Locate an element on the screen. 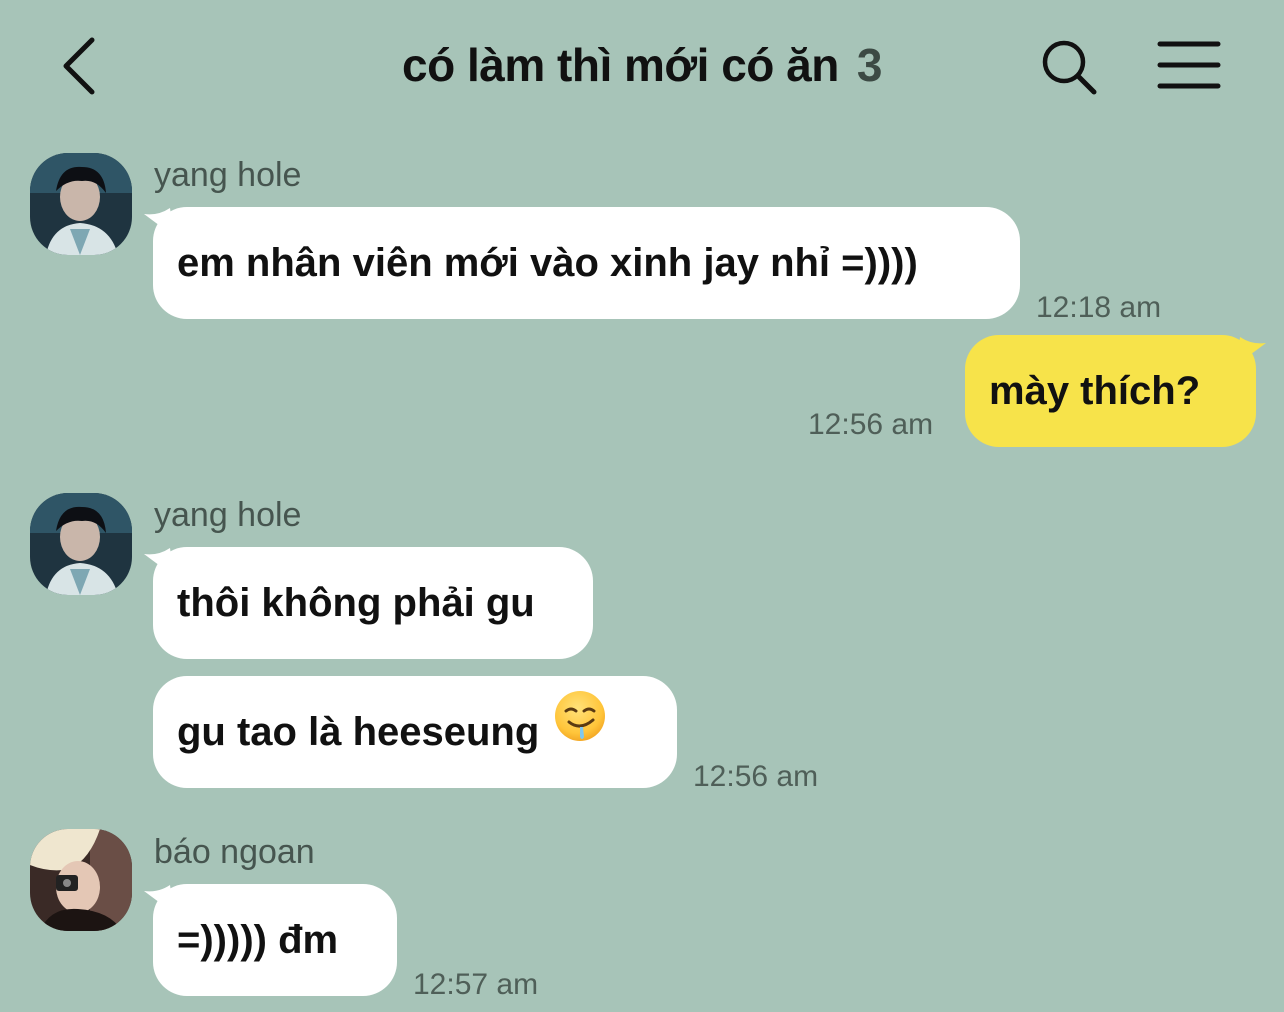 Image resolution: width=1284 pixels, height=1012 pixels. drooling-face-icon is located at coordinates (580, 730).